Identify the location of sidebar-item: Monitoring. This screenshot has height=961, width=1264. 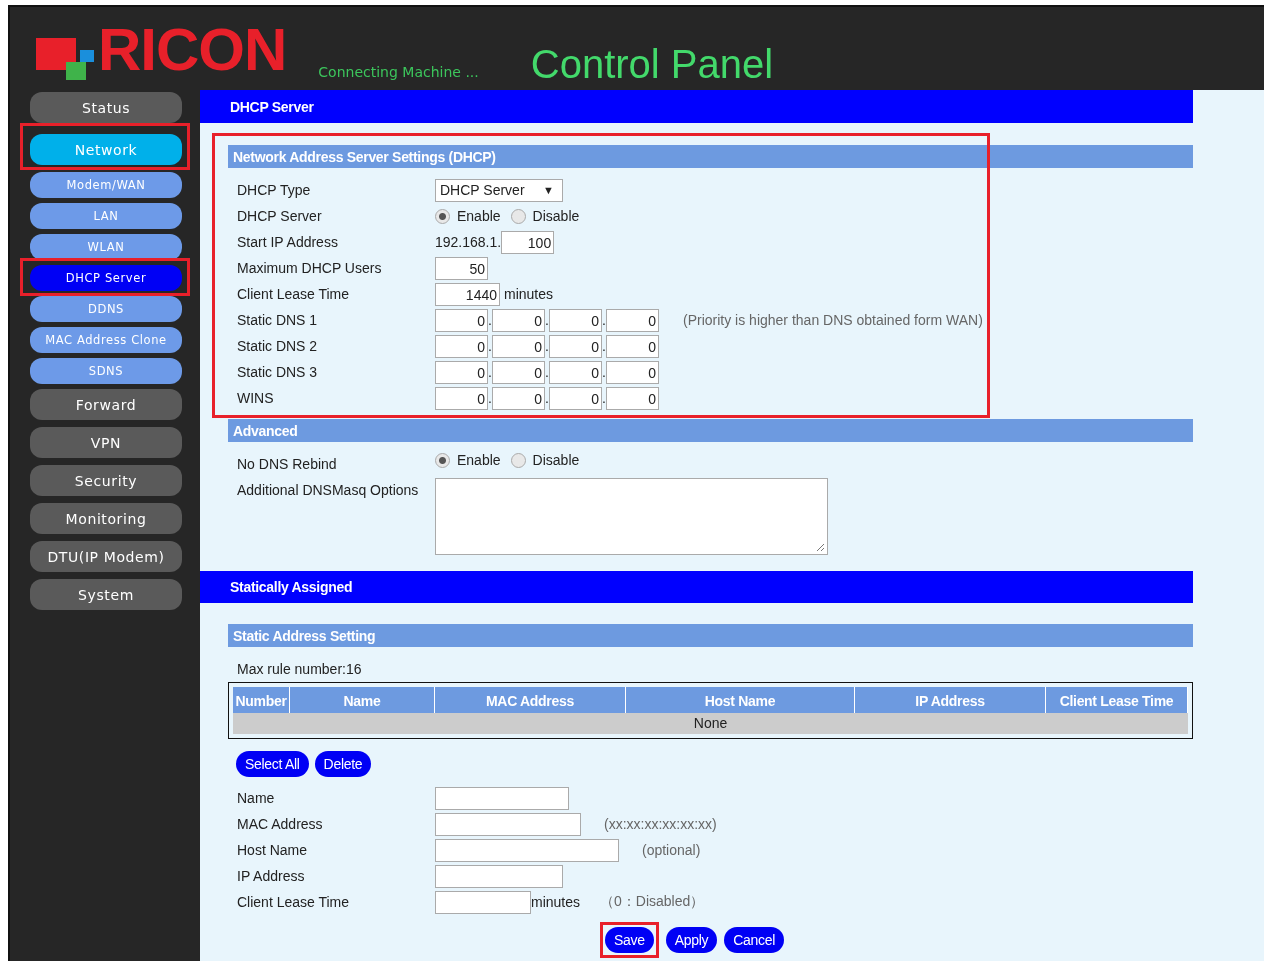
(106, 518).